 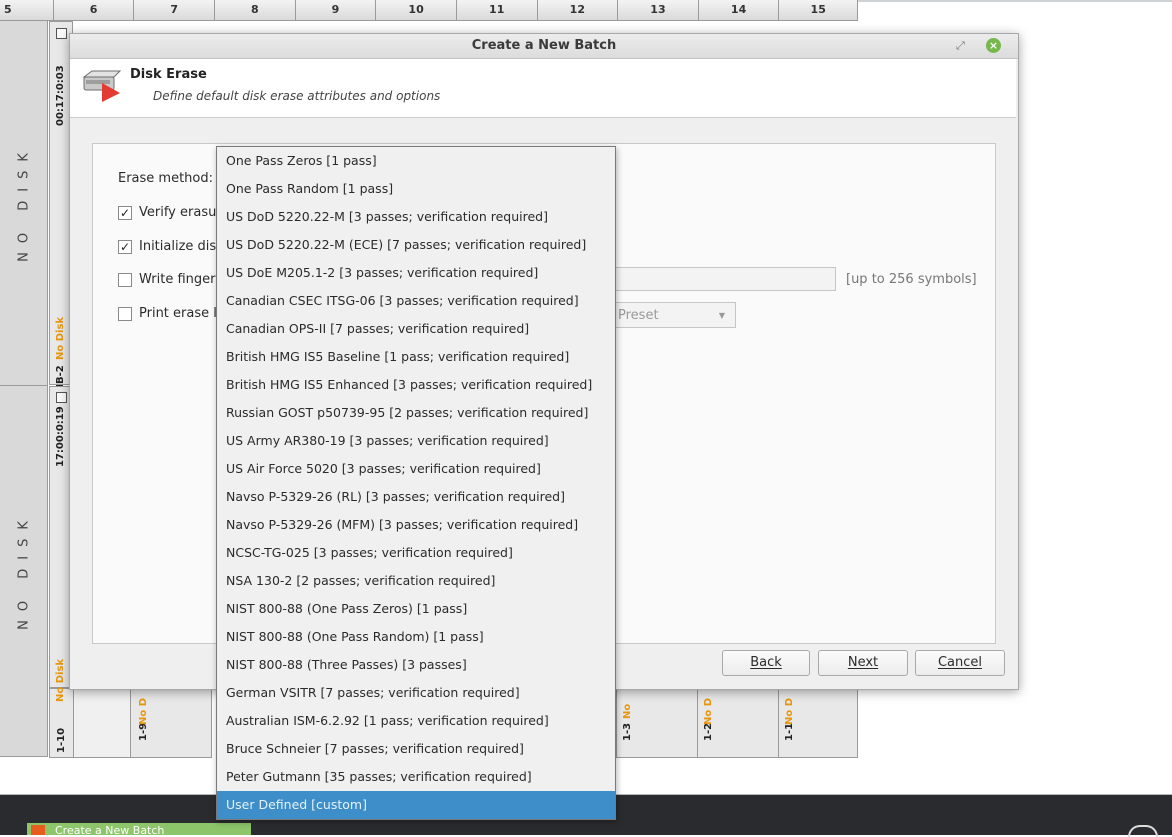 What do you see at coordinates (721, 315) in the screenshot?
I see `chevron-down-icon: ▼` at bounding box center [721, 315].